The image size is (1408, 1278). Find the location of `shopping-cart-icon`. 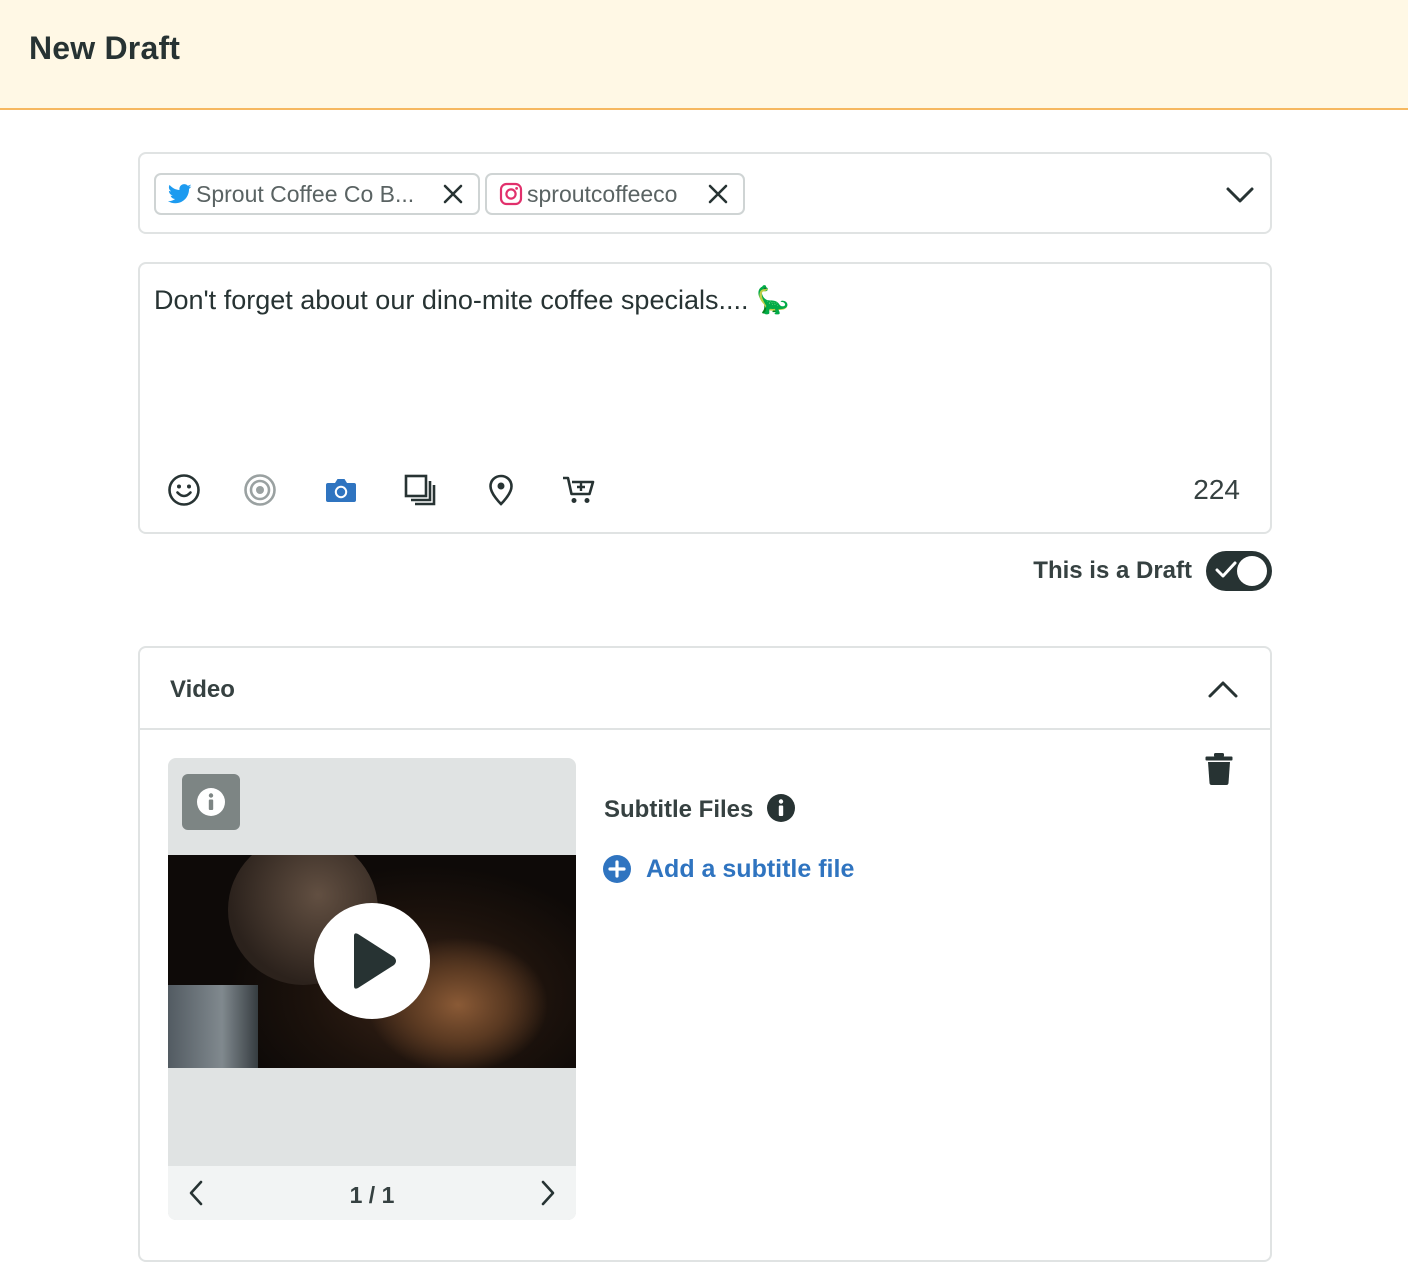

shopping-cart-icon is located at coordinates (579, 490).